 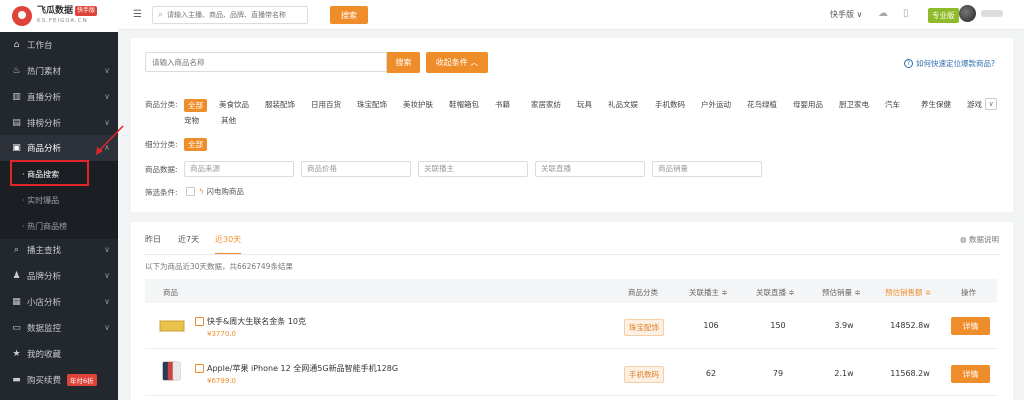 I want to click on question-icon: ?, so click(x=909, y=63).